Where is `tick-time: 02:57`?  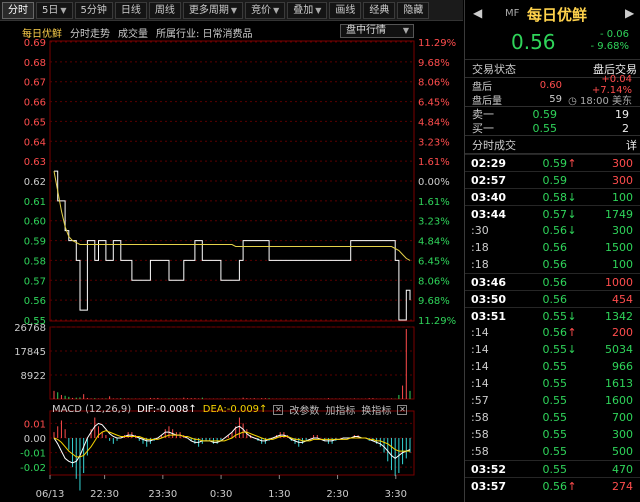 tick-time: 02:57 is located at coordinates (489, 180).